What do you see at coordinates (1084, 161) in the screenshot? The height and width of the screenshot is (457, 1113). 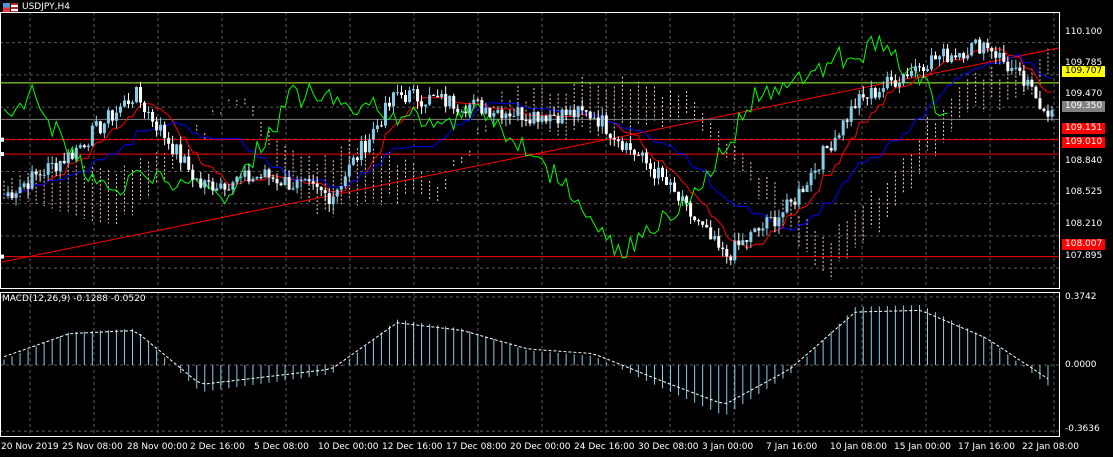 I see `price-tick: 108.840` at bounding box center [1084, 161].